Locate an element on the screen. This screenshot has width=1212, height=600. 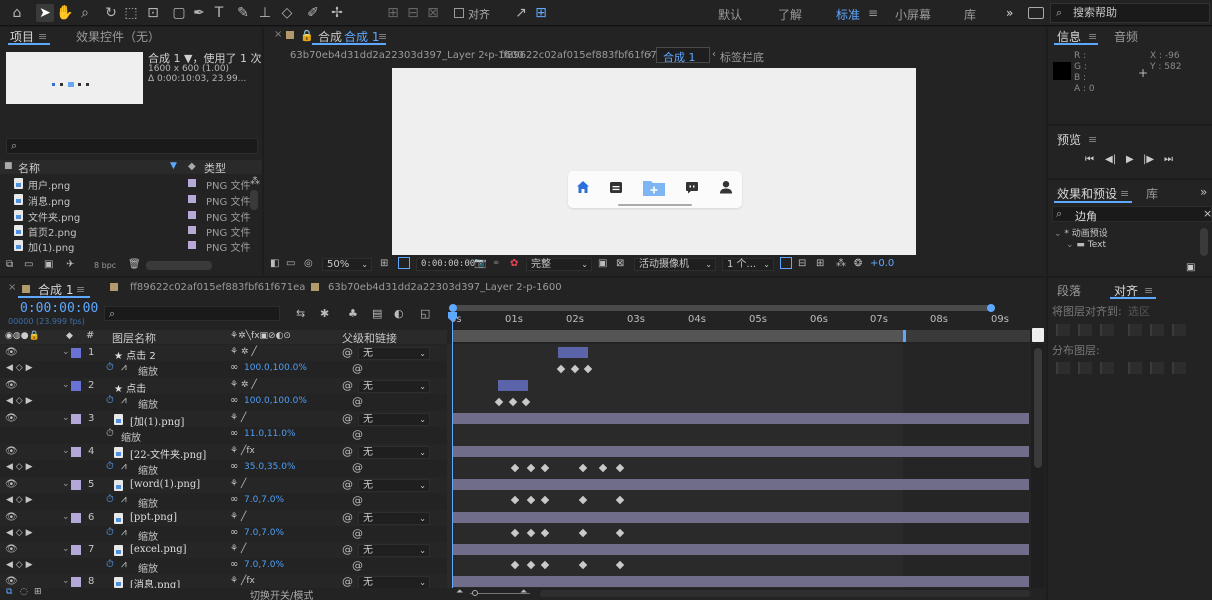
zoom-slider-thumb is located at coordinates (475, 593).